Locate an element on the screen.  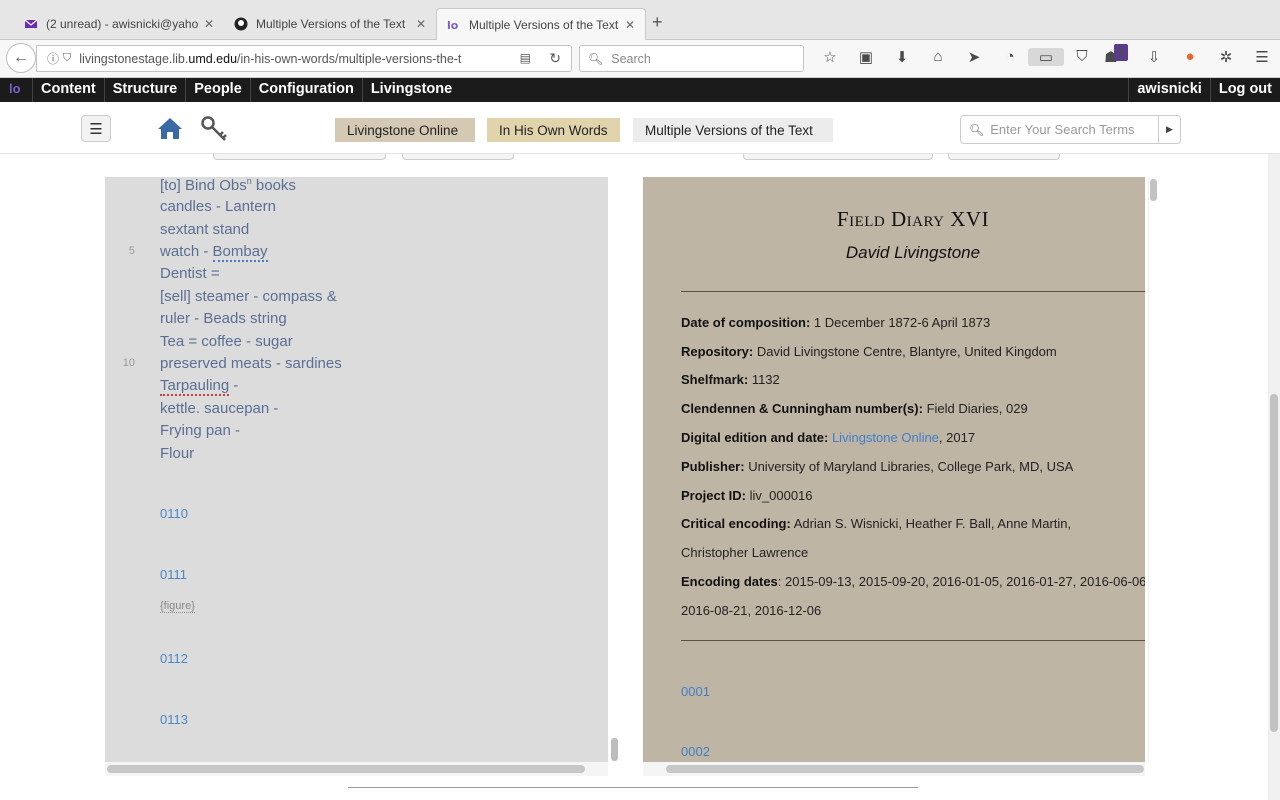
transcript-line: Tarpauling - is located at coordinates (199, 386).